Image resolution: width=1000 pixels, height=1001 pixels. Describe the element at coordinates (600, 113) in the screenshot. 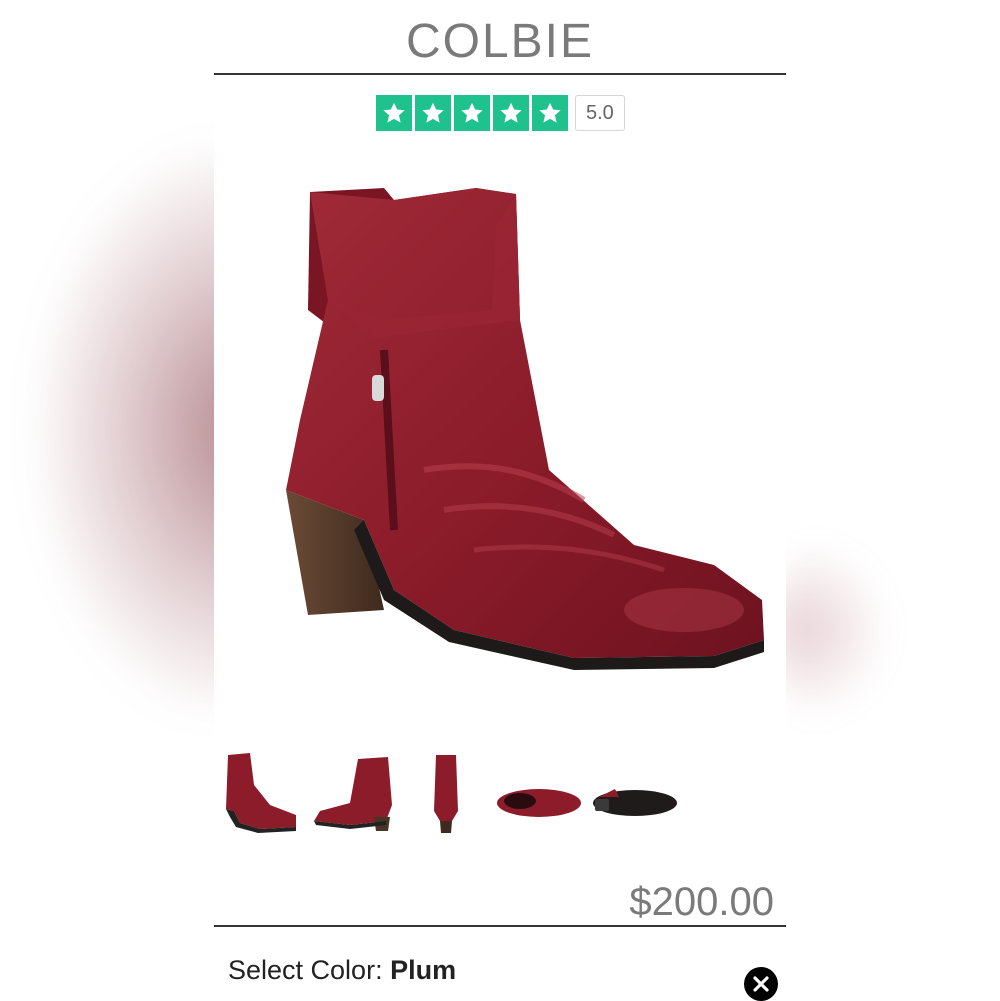

I see `rating-value: 5.0` at that location.